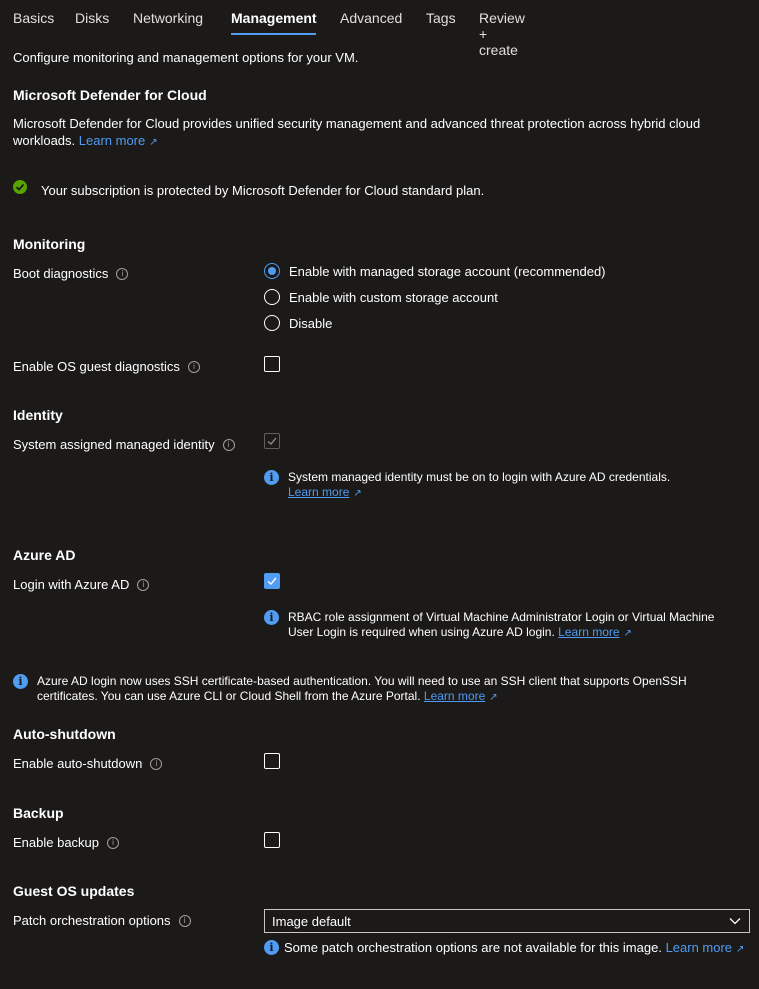 This screenshot has width=759, height=989. I want to click on boot-option-disable-label: Disable, so click(311, 323).